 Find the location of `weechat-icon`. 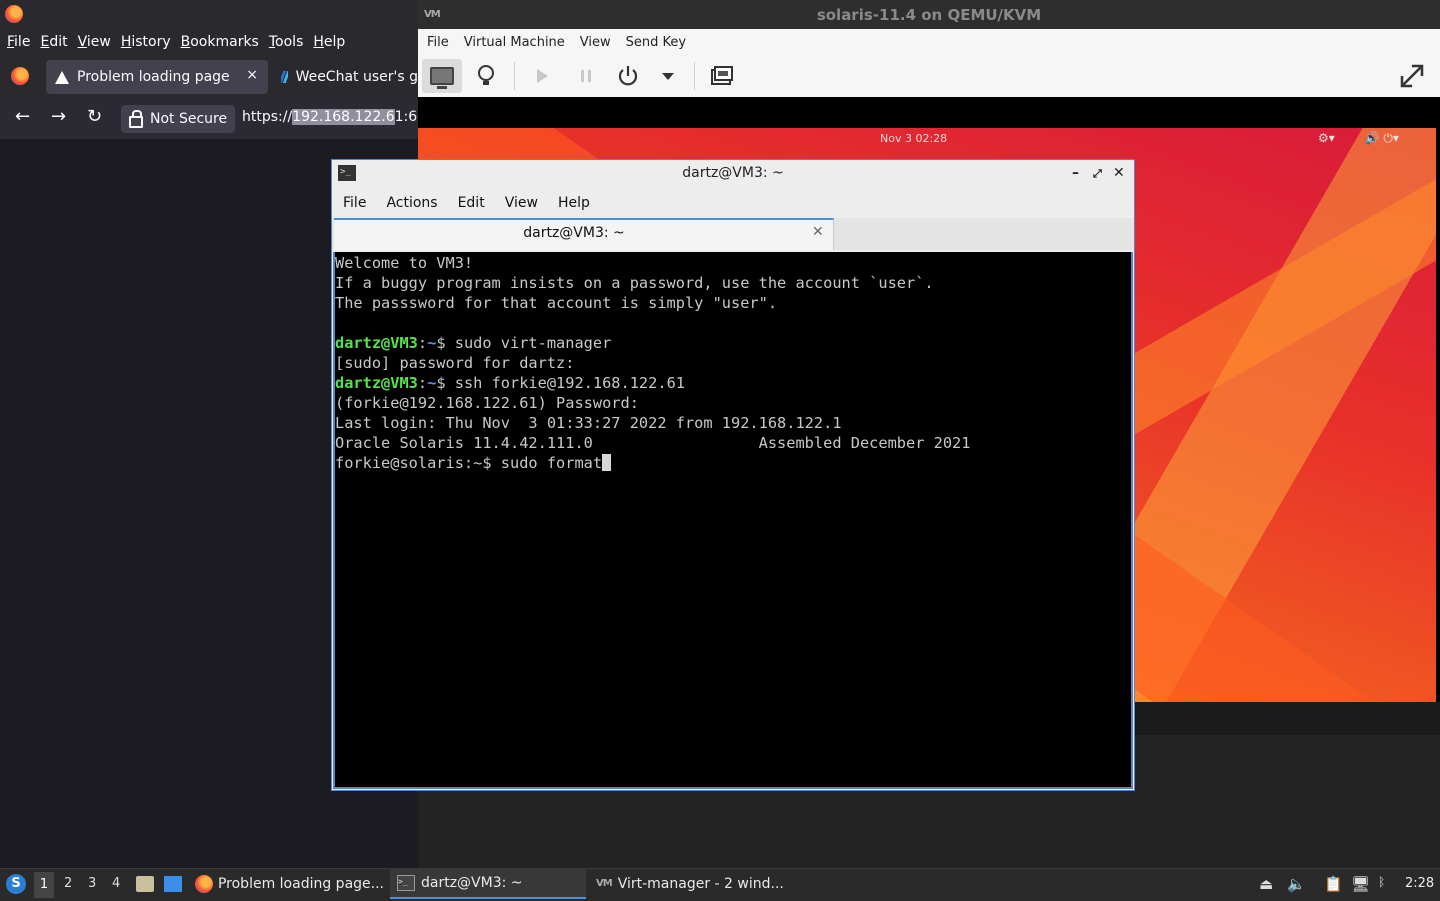

weechat-icon is located at coordinates (284, 77).